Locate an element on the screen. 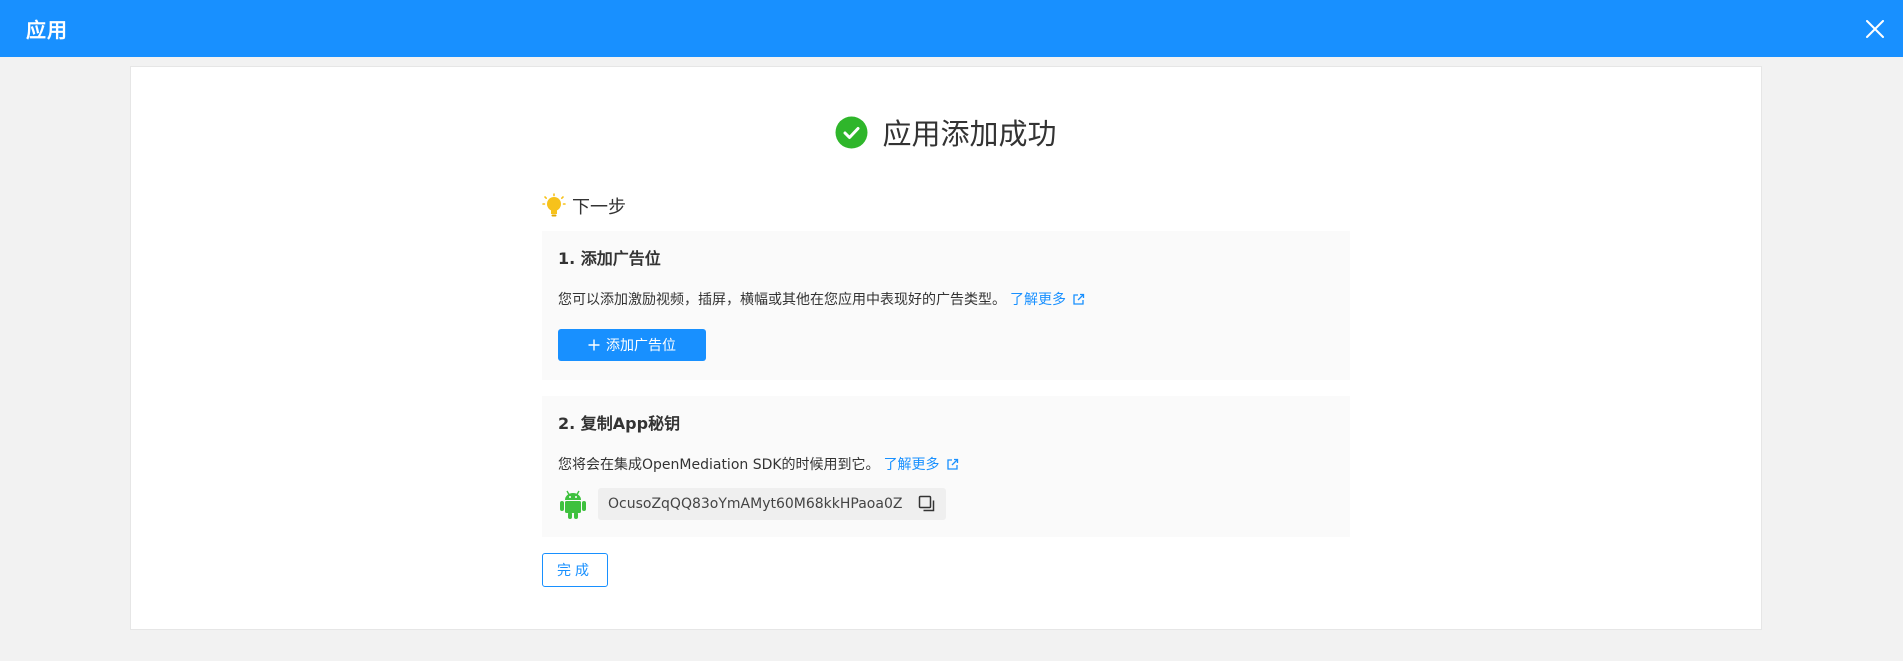 This screenshot has height=661, width=1903. app-key-field: OcusoZqQQ83oYmAMyt60M68kkHPaoa0Z is located at coordinates (772, 504).